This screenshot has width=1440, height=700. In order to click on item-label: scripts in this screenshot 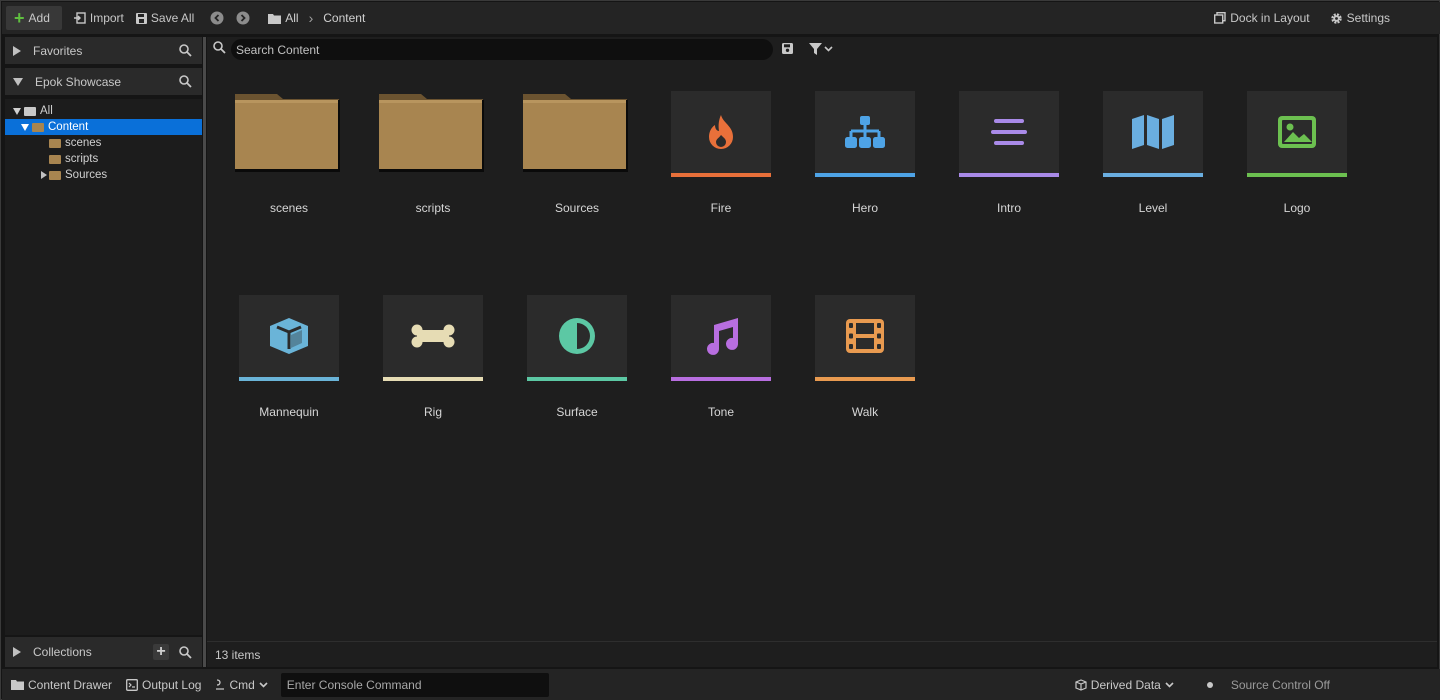, I will do `click(433, 208)`.